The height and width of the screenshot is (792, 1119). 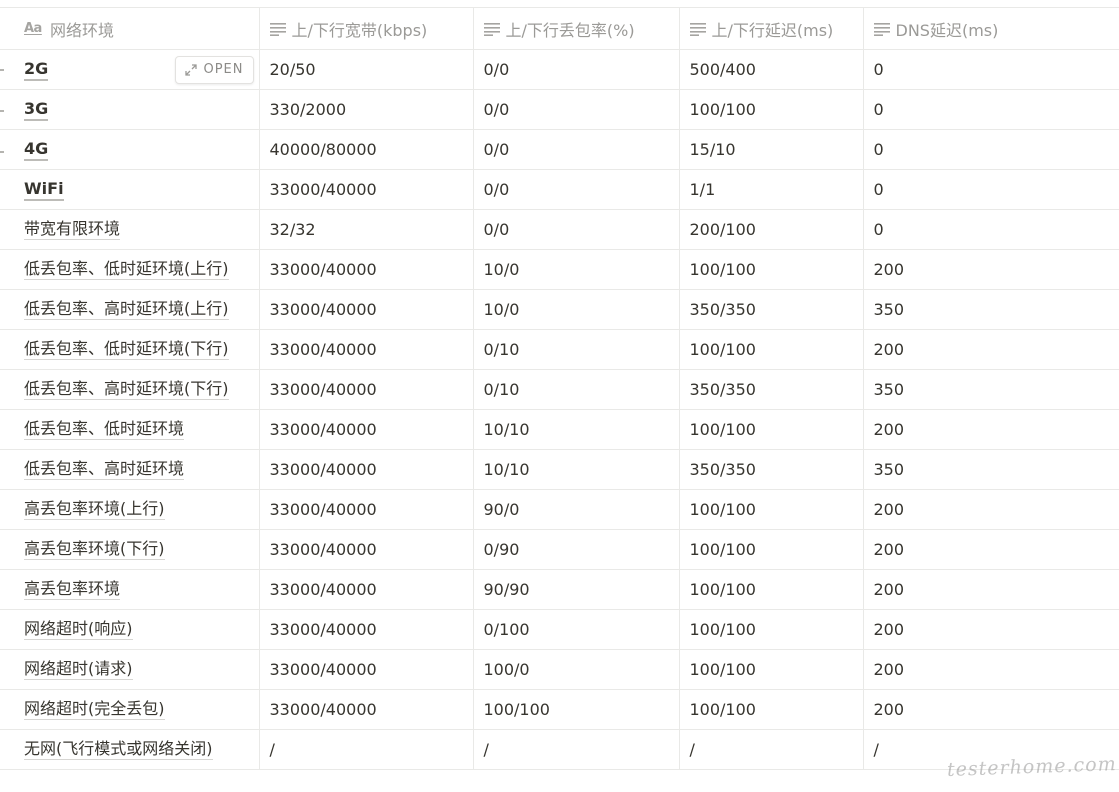 What do you see at coordinates (576, 630) in the screenshot?
I see `cell-packet-loss: 0/100` at bounding box center [576, 630].